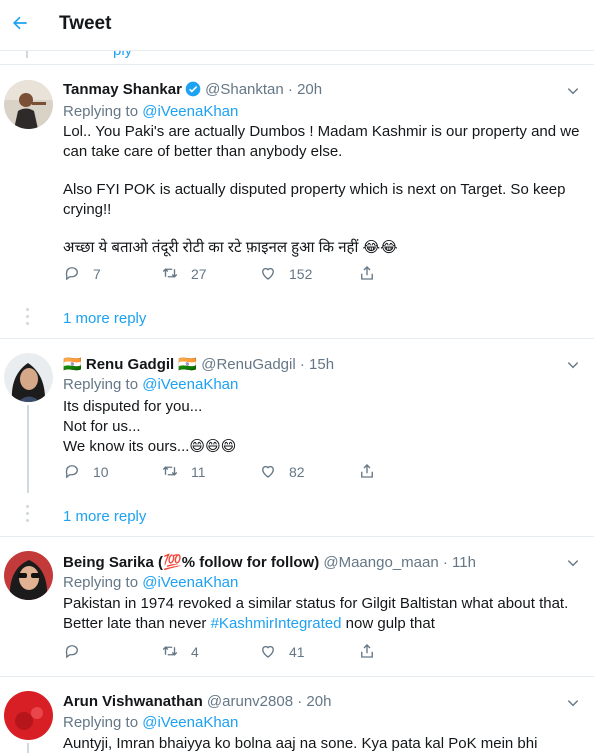  I want to click on reply-count: 7, so click(97, 274).